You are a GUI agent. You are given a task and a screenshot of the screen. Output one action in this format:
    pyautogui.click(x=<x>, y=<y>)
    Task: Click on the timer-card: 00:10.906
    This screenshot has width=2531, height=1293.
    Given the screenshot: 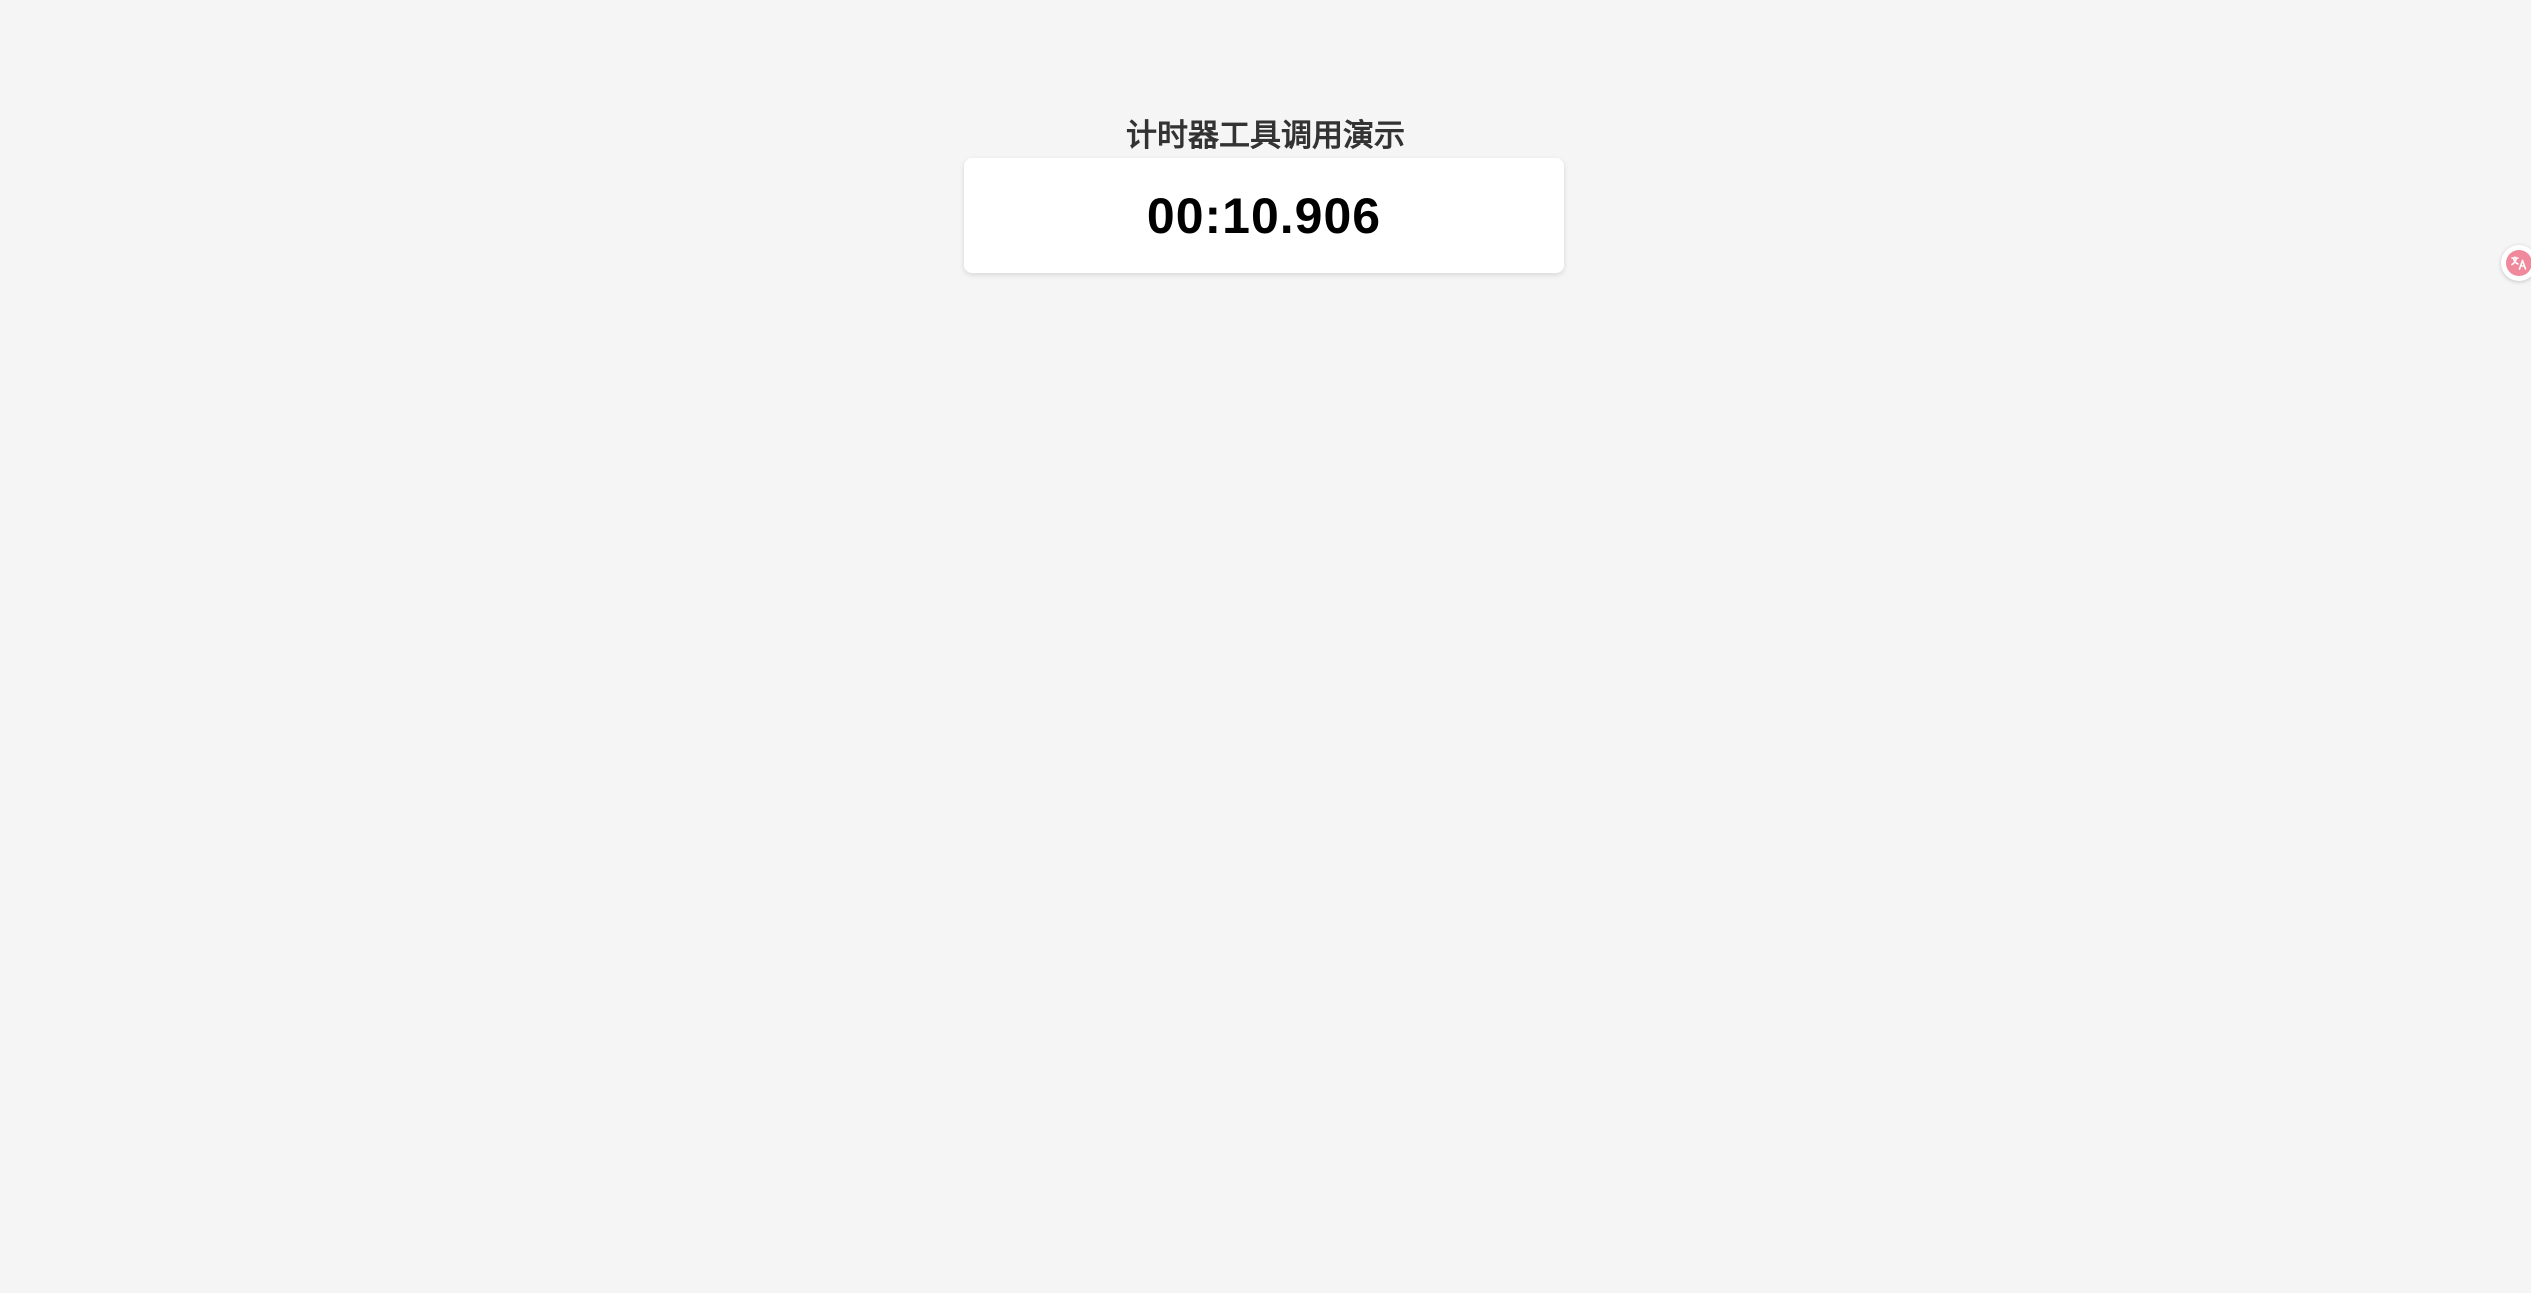 What is the action you would take?
    pyautogui.click(x=1264, y=215)
    